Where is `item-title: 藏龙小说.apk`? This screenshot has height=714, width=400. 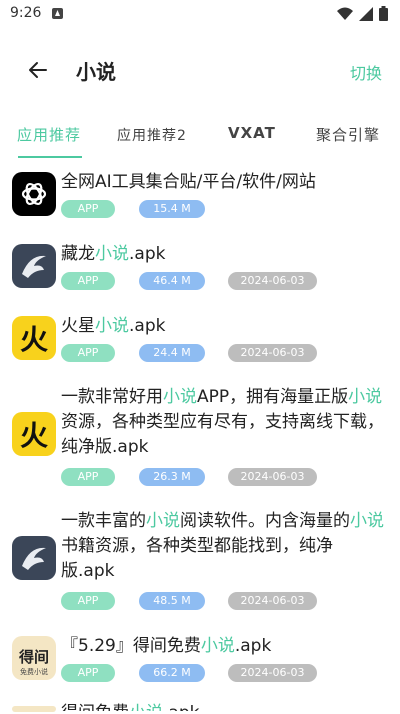 item-title: 藏龙小说.apk is located at coordinates (113, 254).